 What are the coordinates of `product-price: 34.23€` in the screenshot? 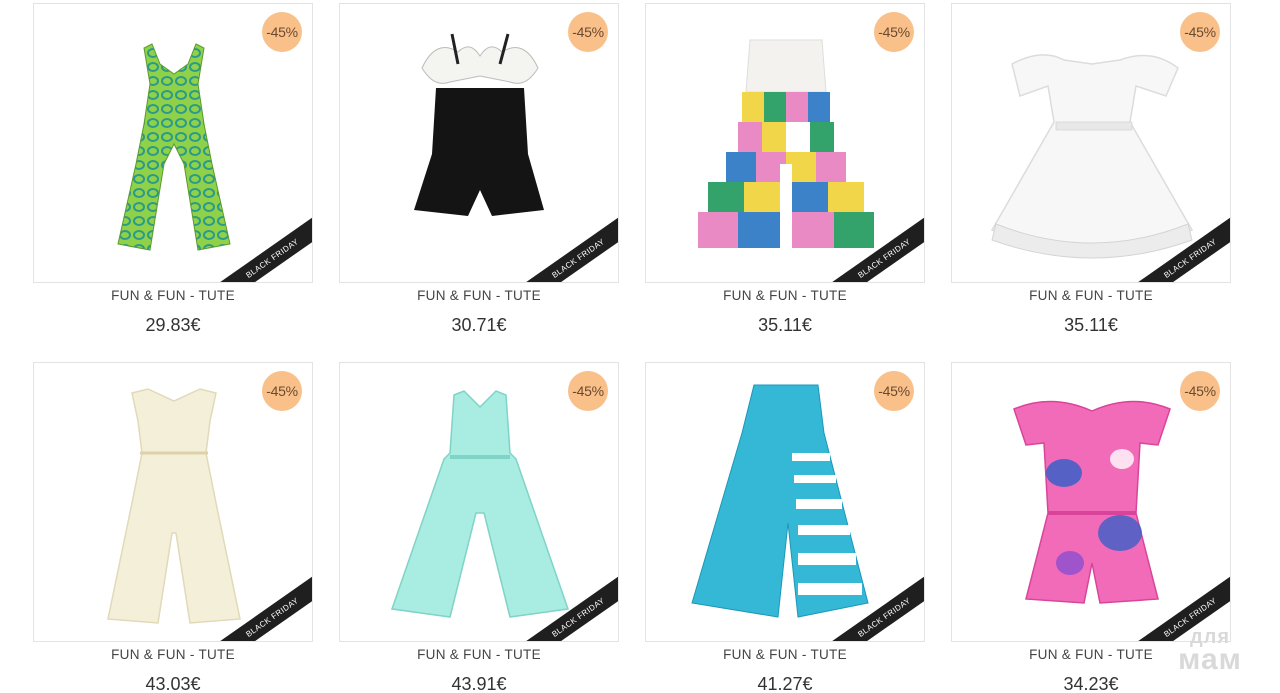 It's located at (1091, 683).